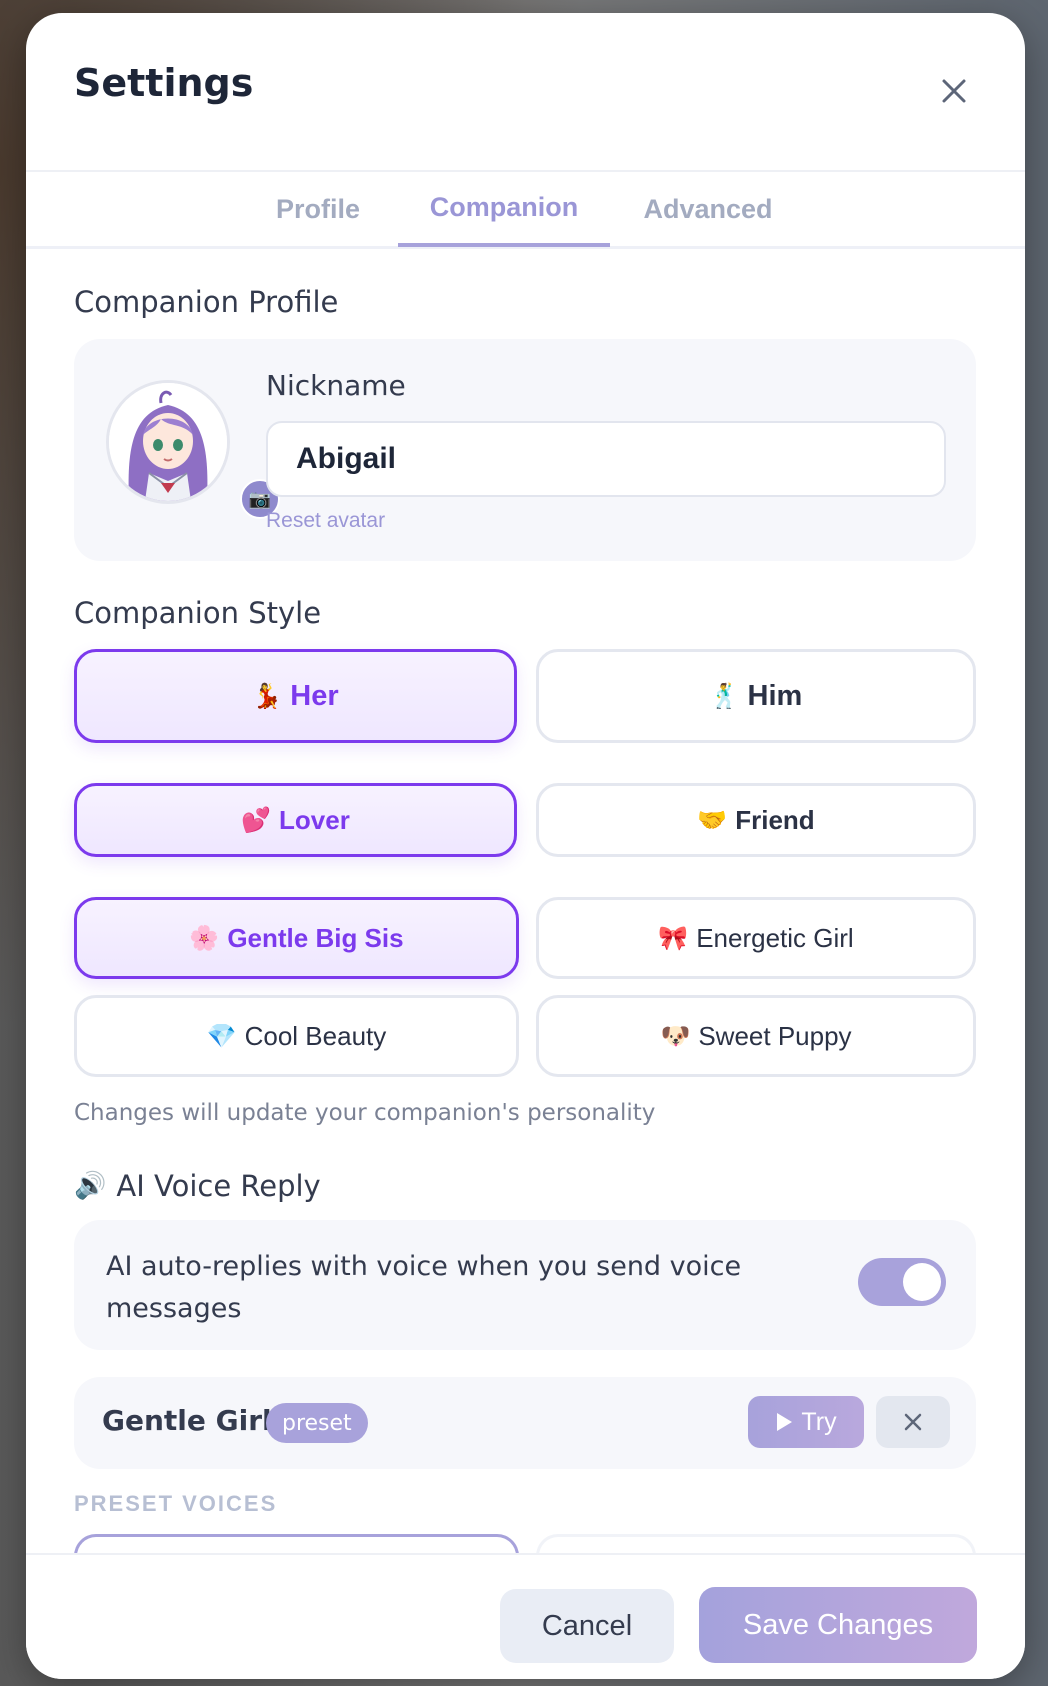 This screenshot has width=1048, height=1686. What do you see at coordinates (922, 1282) in the screenshot?
I see `toggle-knob` at bounding box center [922, 1282].